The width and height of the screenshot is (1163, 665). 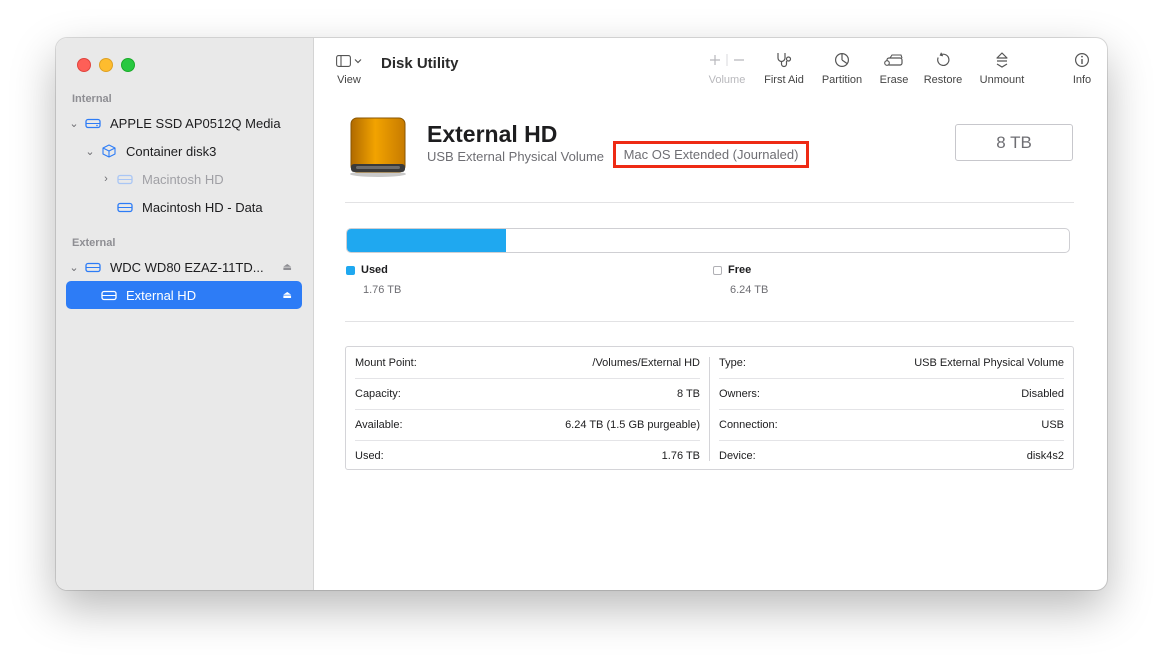 What do you see at coordinates (369, 455) in the screenshot?
I see `info-key: Used:` at bounding box center [369, 455].